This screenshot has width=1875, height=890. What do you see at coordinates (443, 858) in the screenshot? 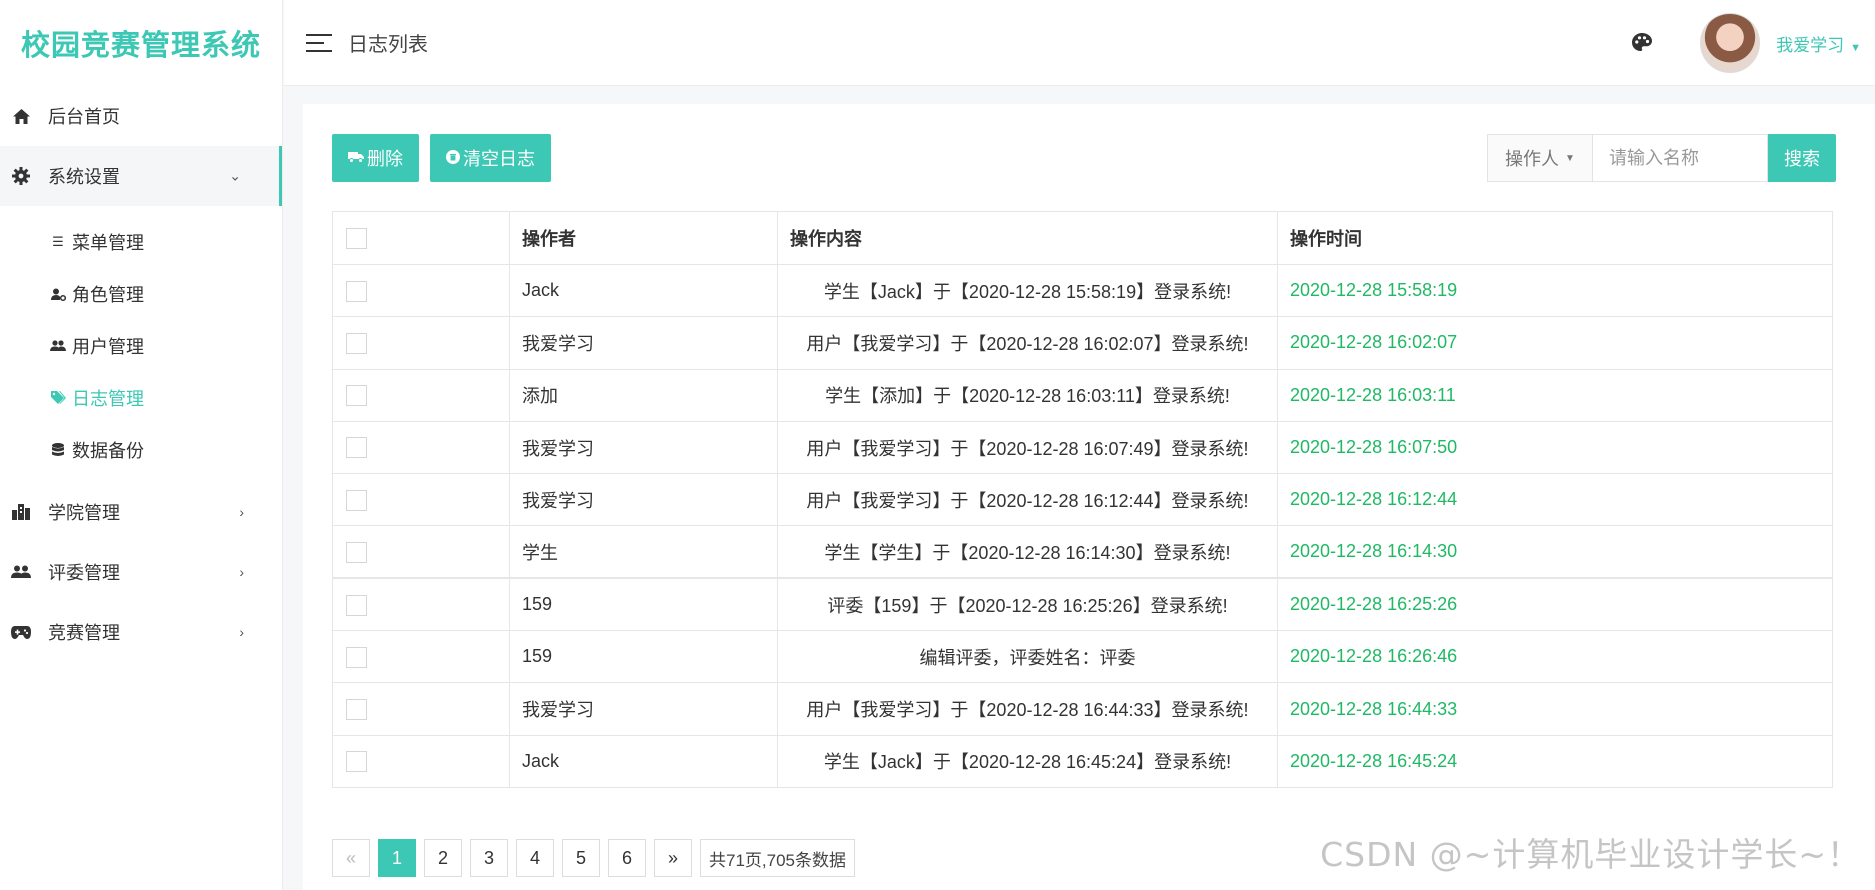
I see `page-button-2: 2` at bounding box center [443, 858].